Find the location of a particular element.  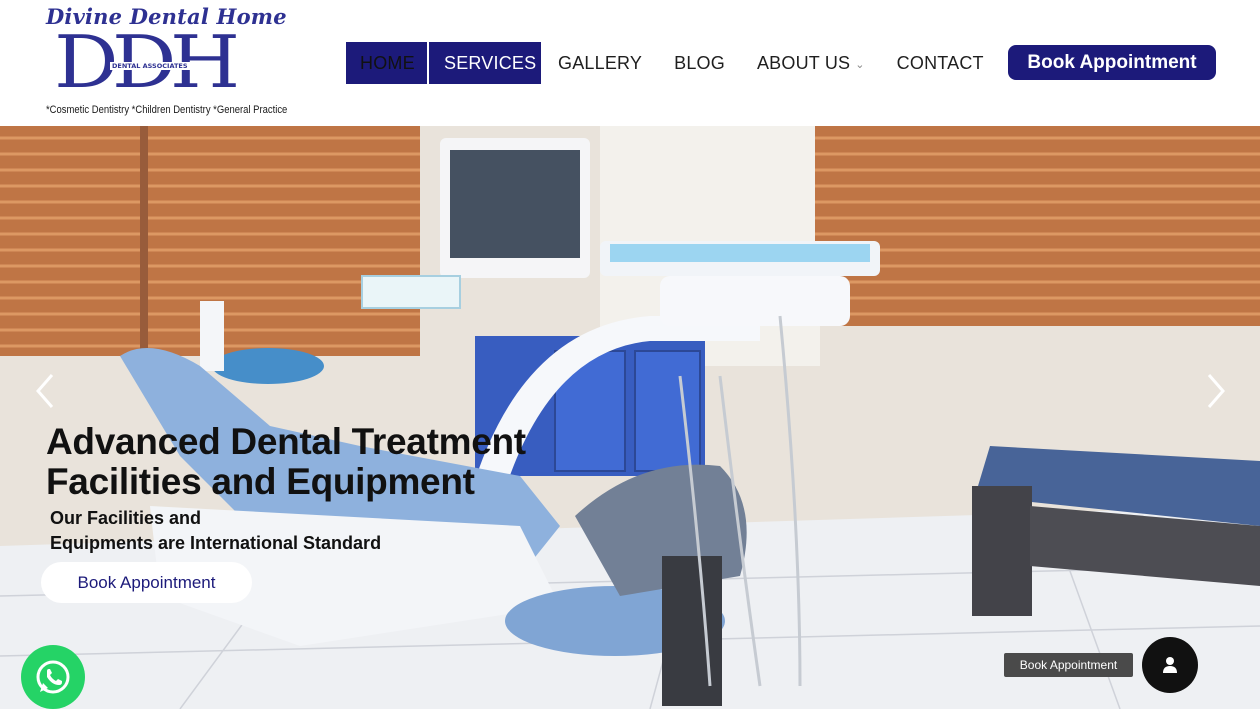

chevron-left-icon is located at coordinates (45, 391).